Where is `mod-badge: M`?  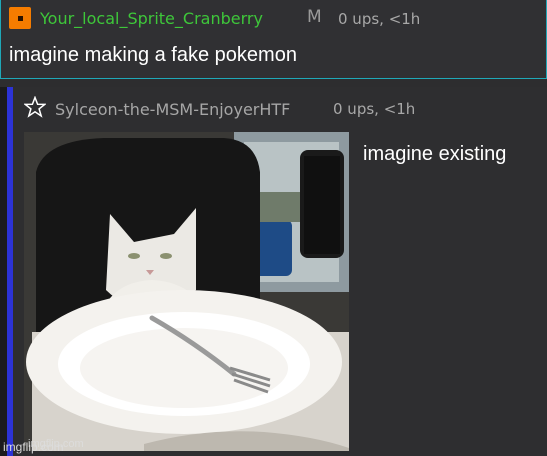
mod-badge: M is located at coordinates (314, 17).